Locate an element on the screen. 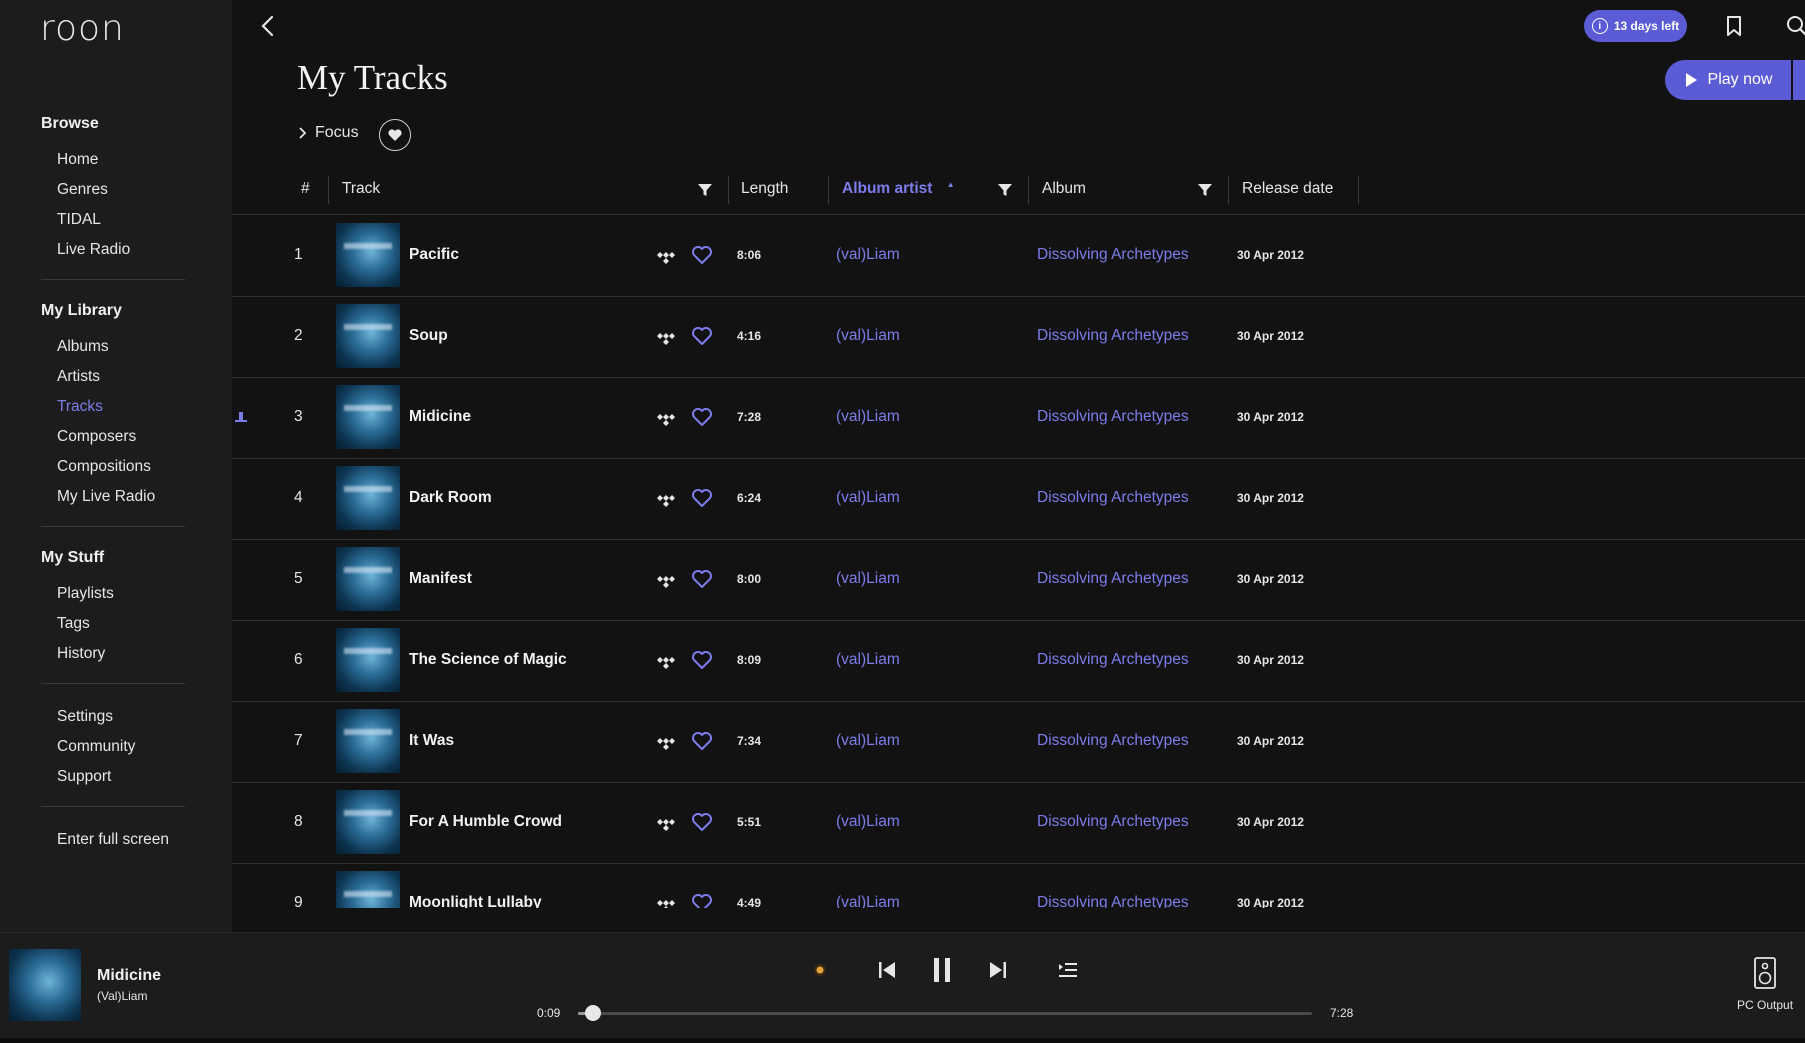 This screenshot has width=1805, height=1043. sidebar-item-history: History is located at coordinates (81, 654).